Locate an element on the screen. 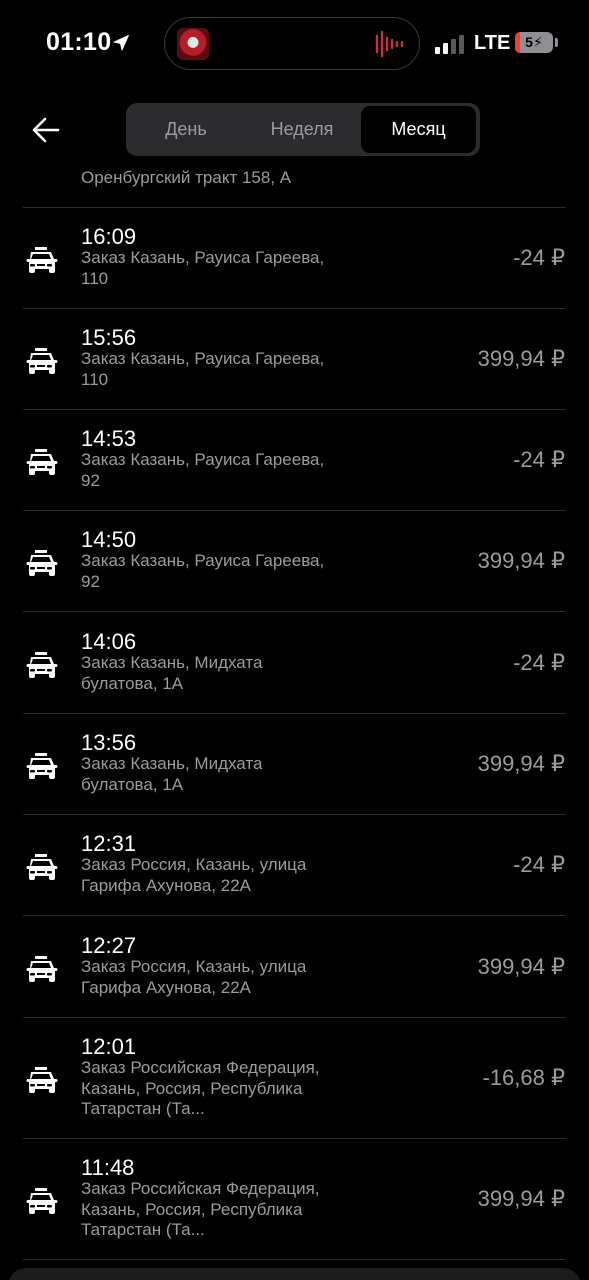  transaction-time: 12:31 is located at coordinates (109, 843).